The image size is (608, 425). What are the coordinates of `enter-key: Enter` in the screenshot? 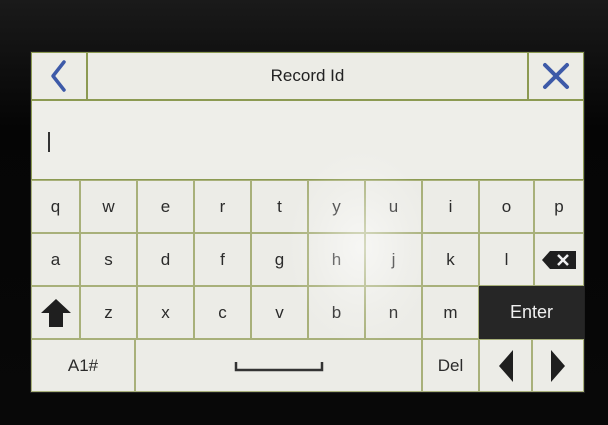 It's located at (531, 312).